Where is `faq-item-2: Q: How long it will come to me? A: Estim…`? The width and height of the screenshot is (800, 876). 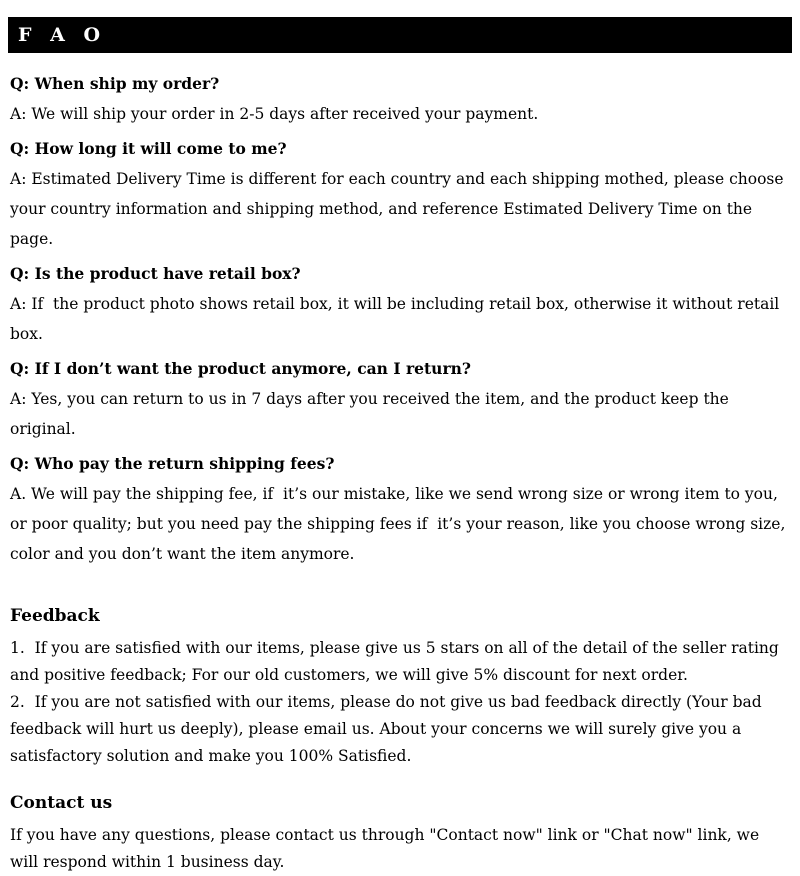
faq-item-2: Q: How long it will come to me? A: Estim… is located at coordinates (400, 193).